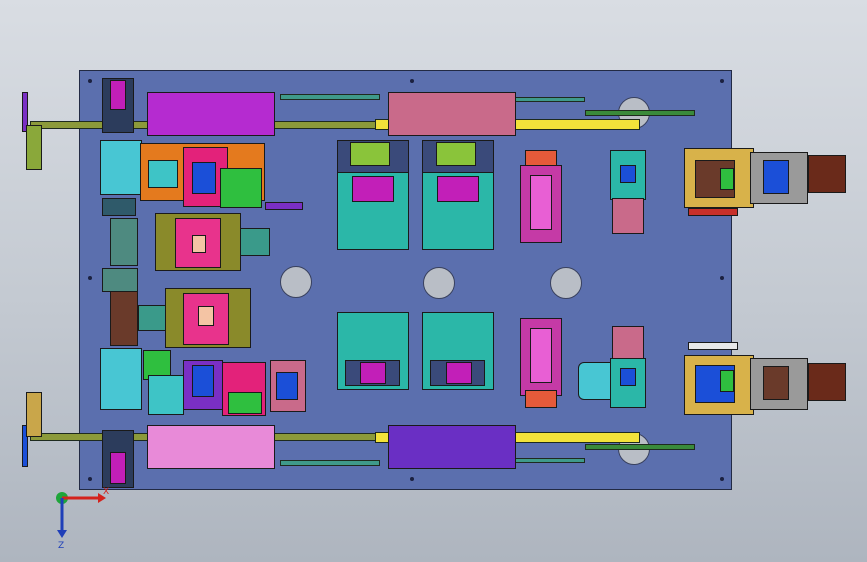 This screenshot has height=562, width=867. I want to click on station4-lower, so click(628, 216).